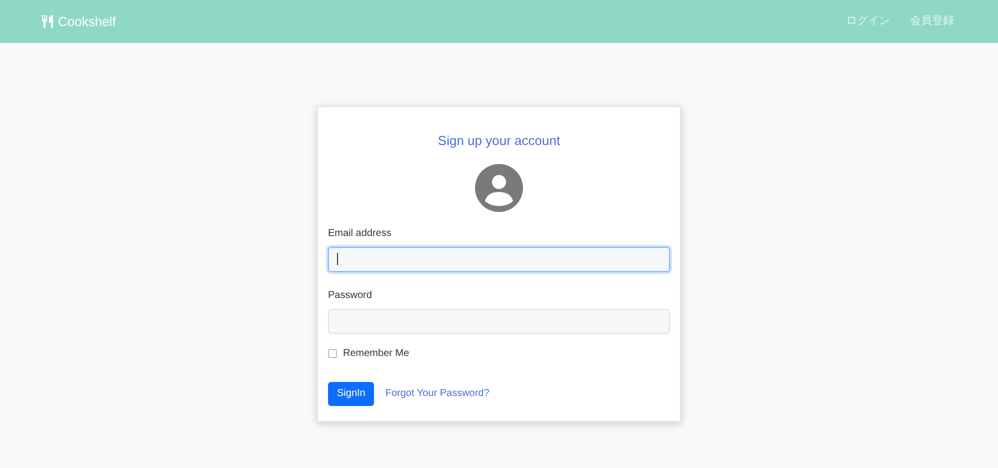 This screenshot has height=468, width=998. Describe the element at coordinates (351, 394) in the screenshot. I see `signin-button: SignIn` at that location.